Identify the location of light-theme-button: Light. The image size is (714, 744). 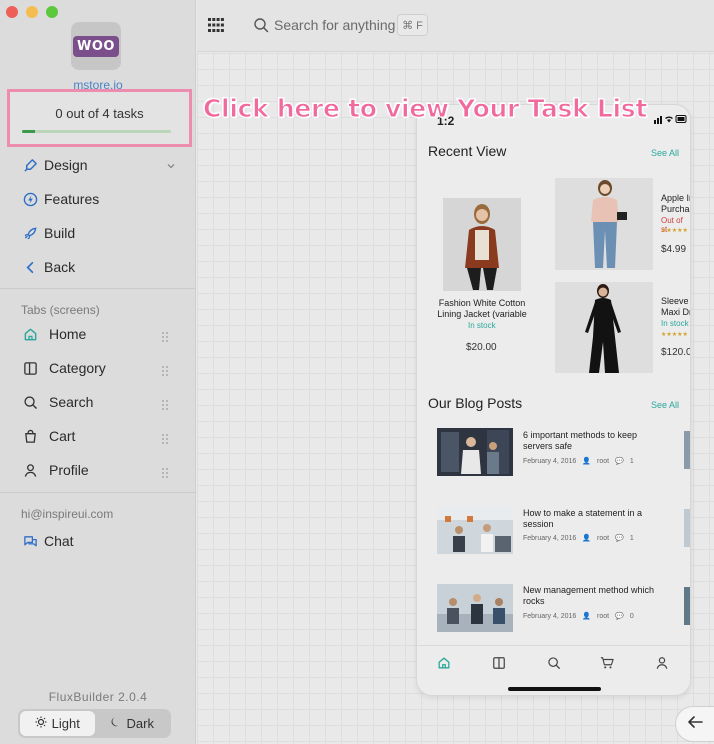
(57, 723).